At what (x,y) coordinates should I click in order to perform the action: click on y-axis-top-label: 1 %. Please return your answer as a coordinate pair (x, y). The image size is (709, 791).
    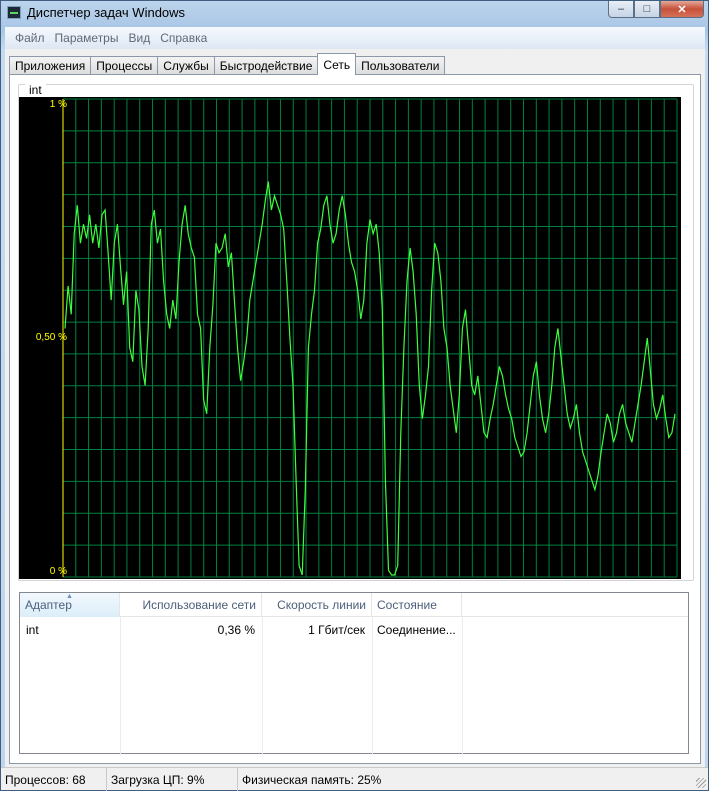
    Looking at the image, I should click on (58, 104).